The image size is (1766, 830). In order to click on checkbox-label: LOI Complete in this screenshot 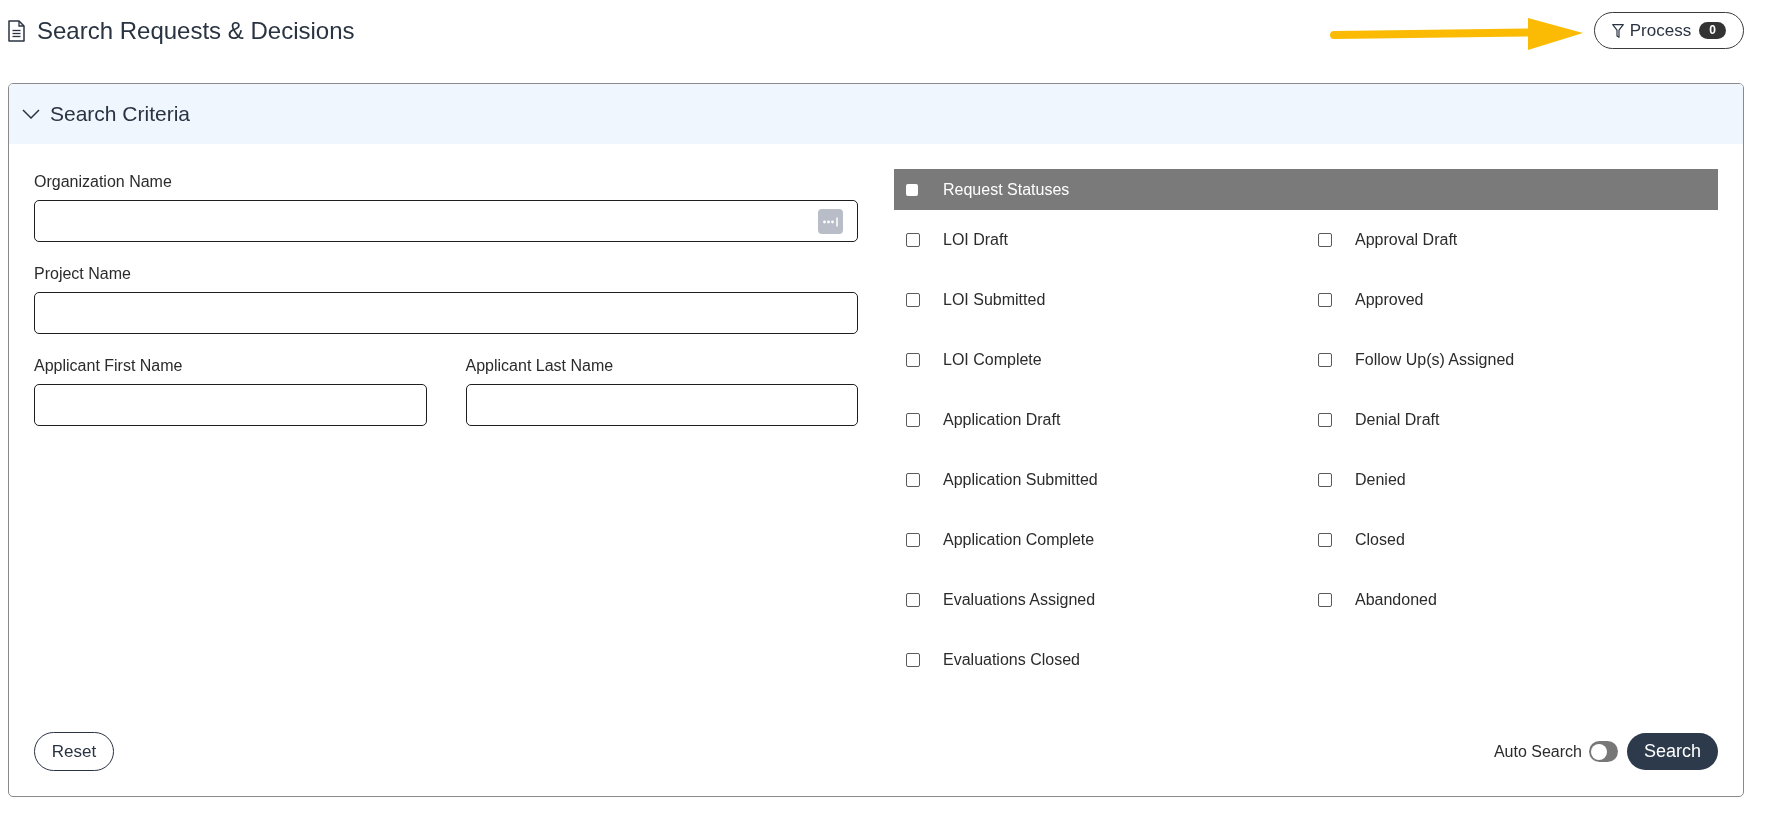, I will do `click(992, 360)`.